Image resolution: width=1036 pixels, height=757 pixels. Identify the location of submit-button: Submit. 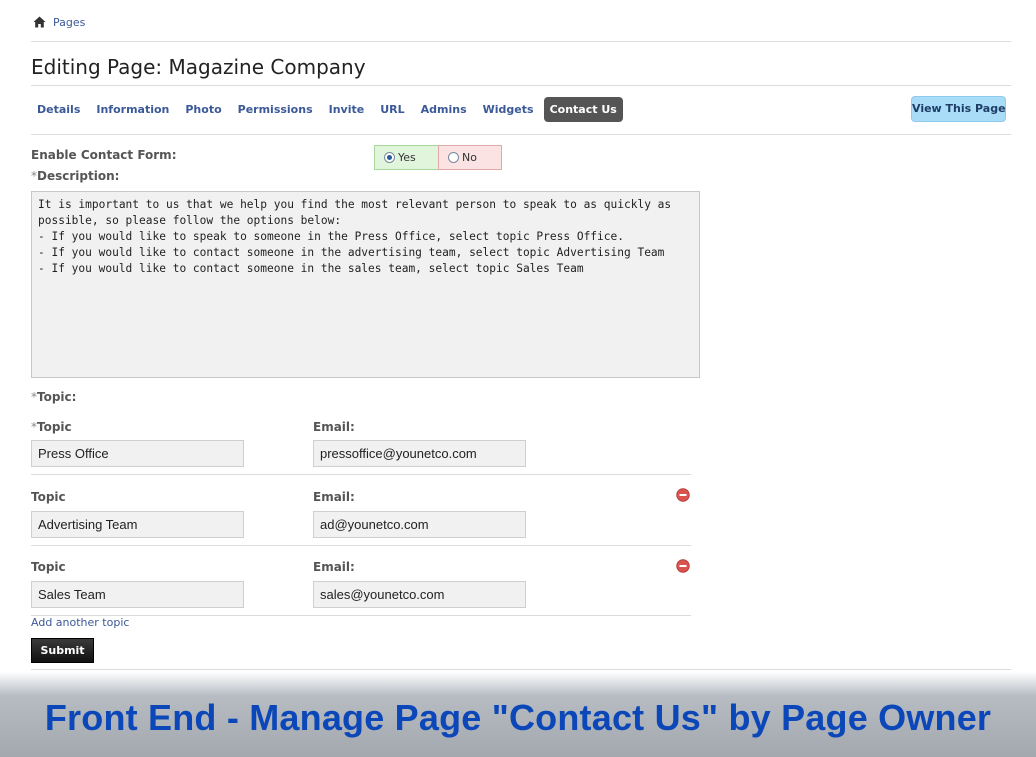
(62, 650).